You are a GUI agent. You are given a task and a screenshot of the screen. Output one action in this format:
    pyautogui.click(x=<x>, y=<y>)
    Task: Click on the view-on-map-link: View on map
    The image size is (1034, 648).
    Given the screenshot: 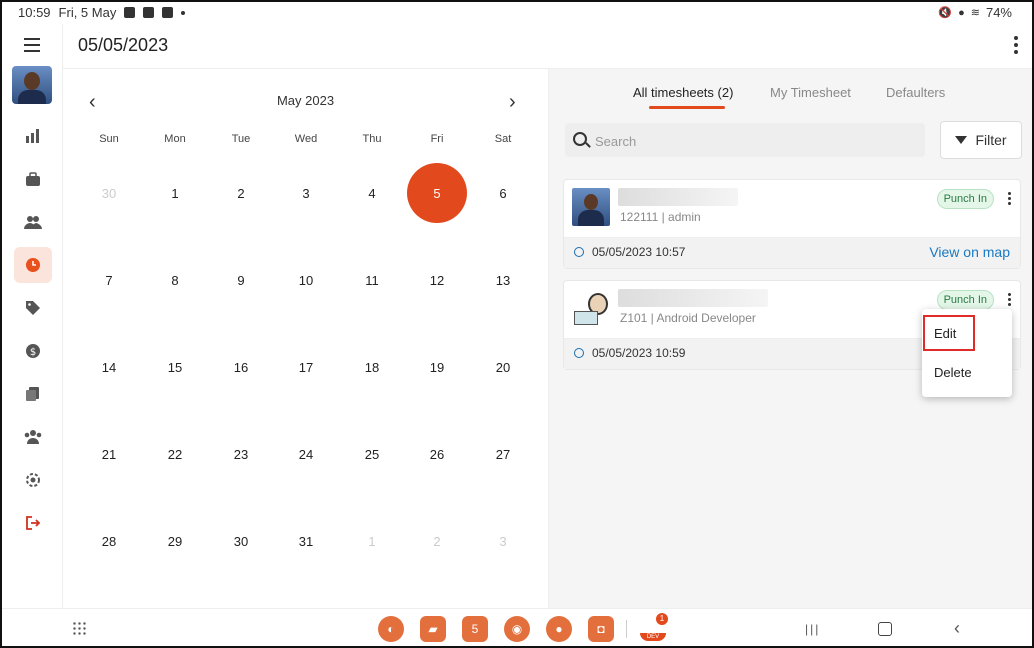 What is the action you would take?
    pyautogui.click(x=969, y=252)
    